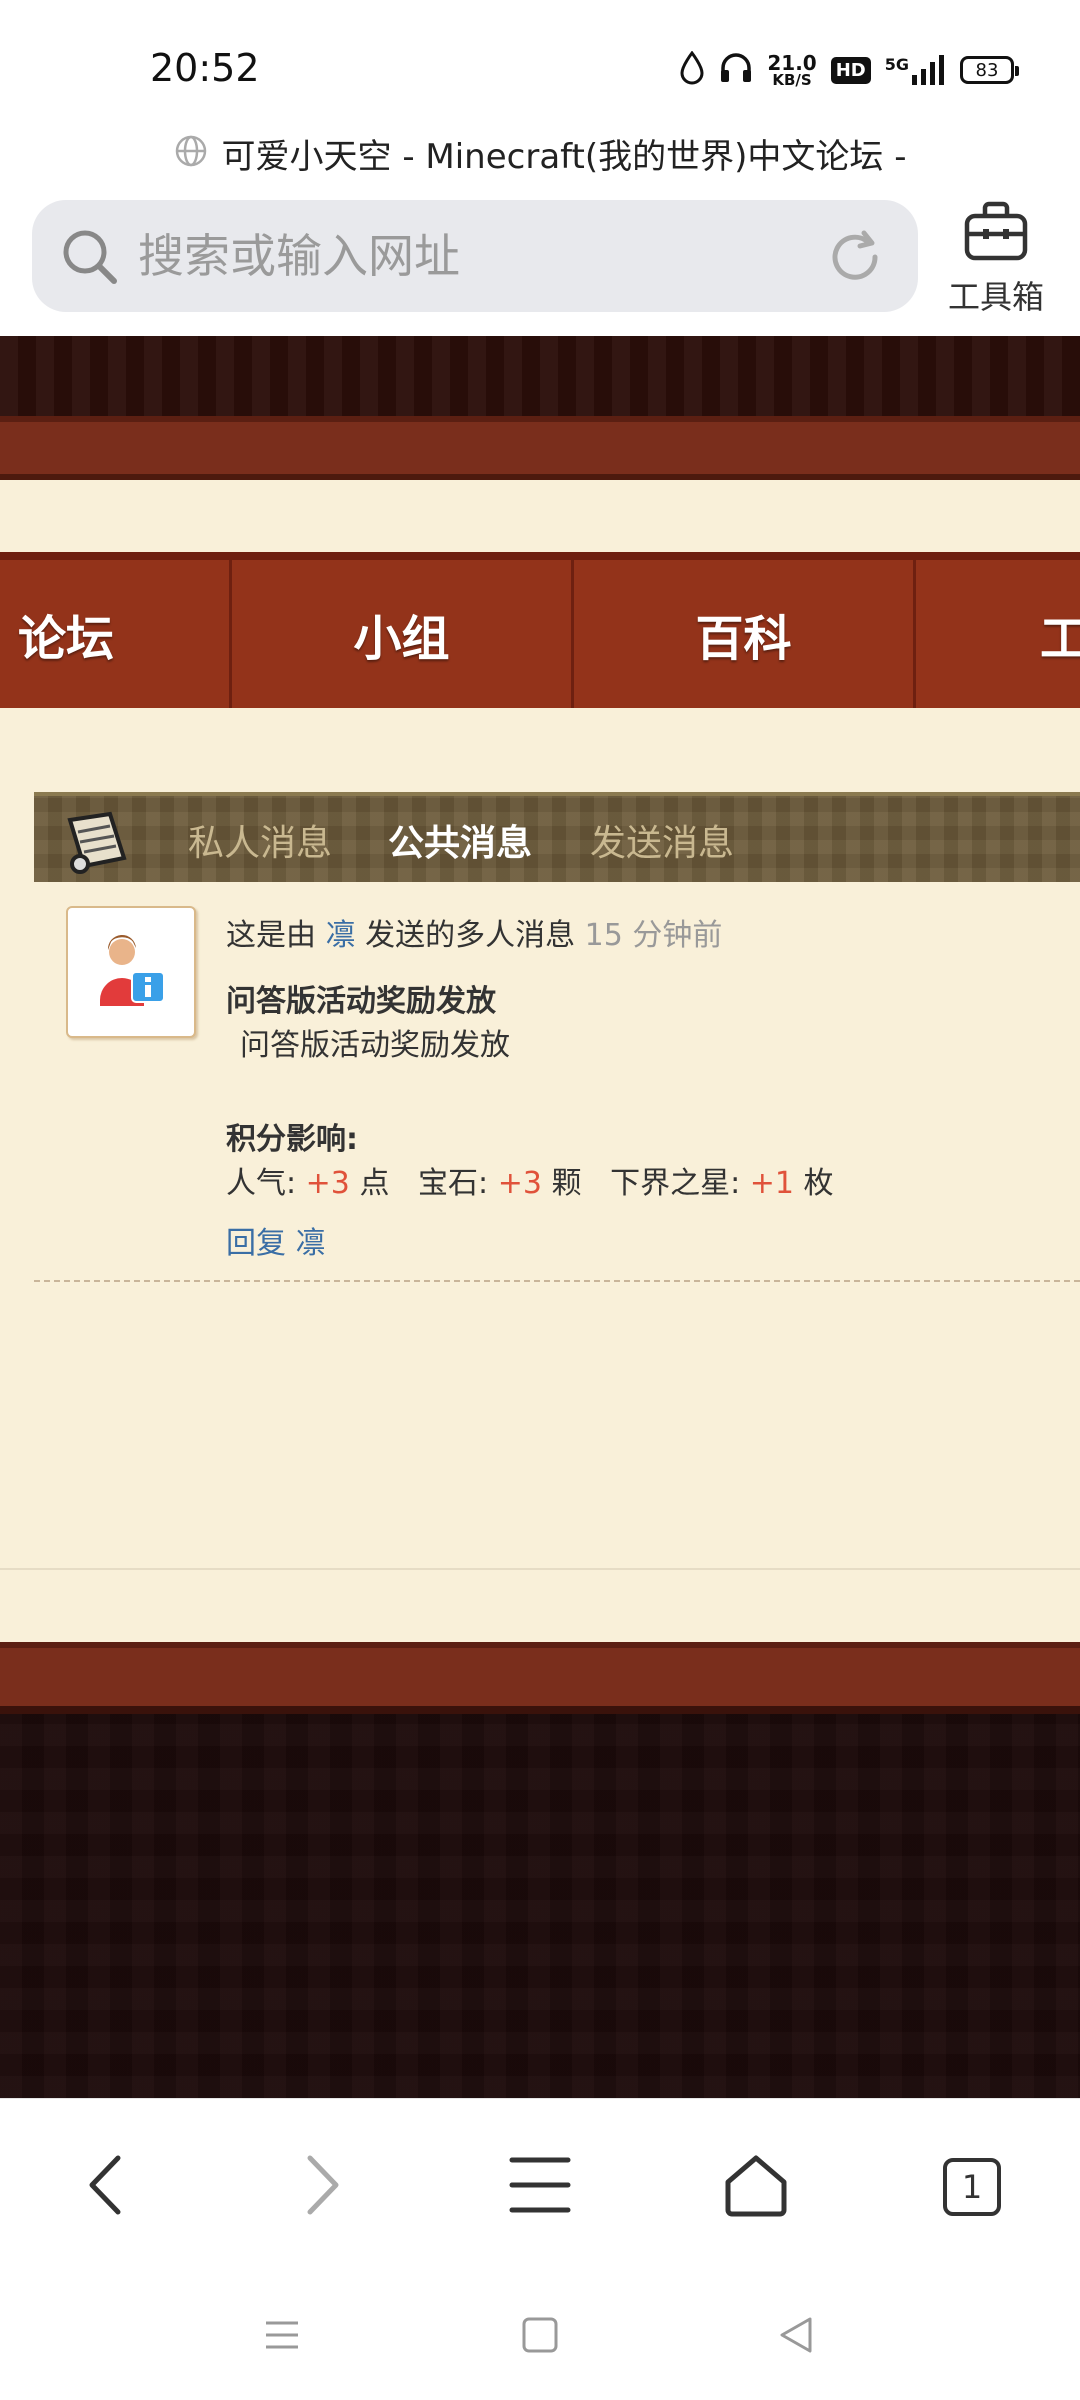 This screenshot has height=2400, width=1080. What do you see at coordinates (540, 65) in the screenshot?
I see `status-bar: 20:52 21.0 KB/S HD 5G 83` at bounding box center [540, 65].